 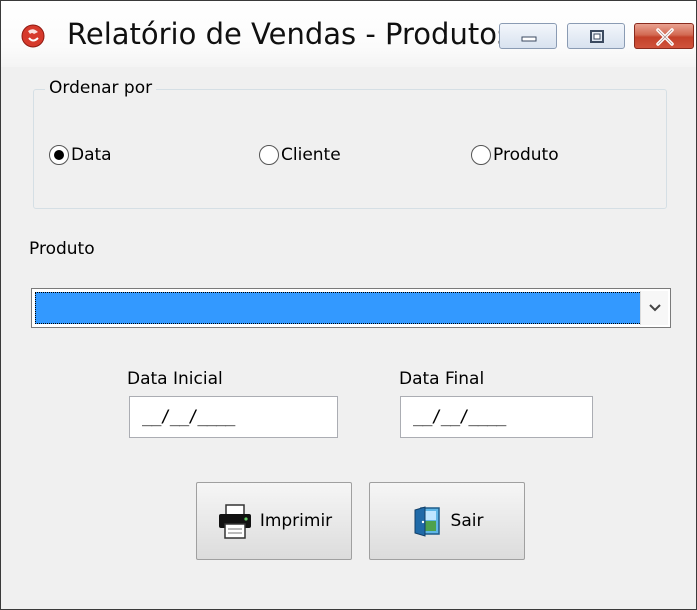 I want to click on data-inicial-field: __/__/____, so click(x=233, y=417).